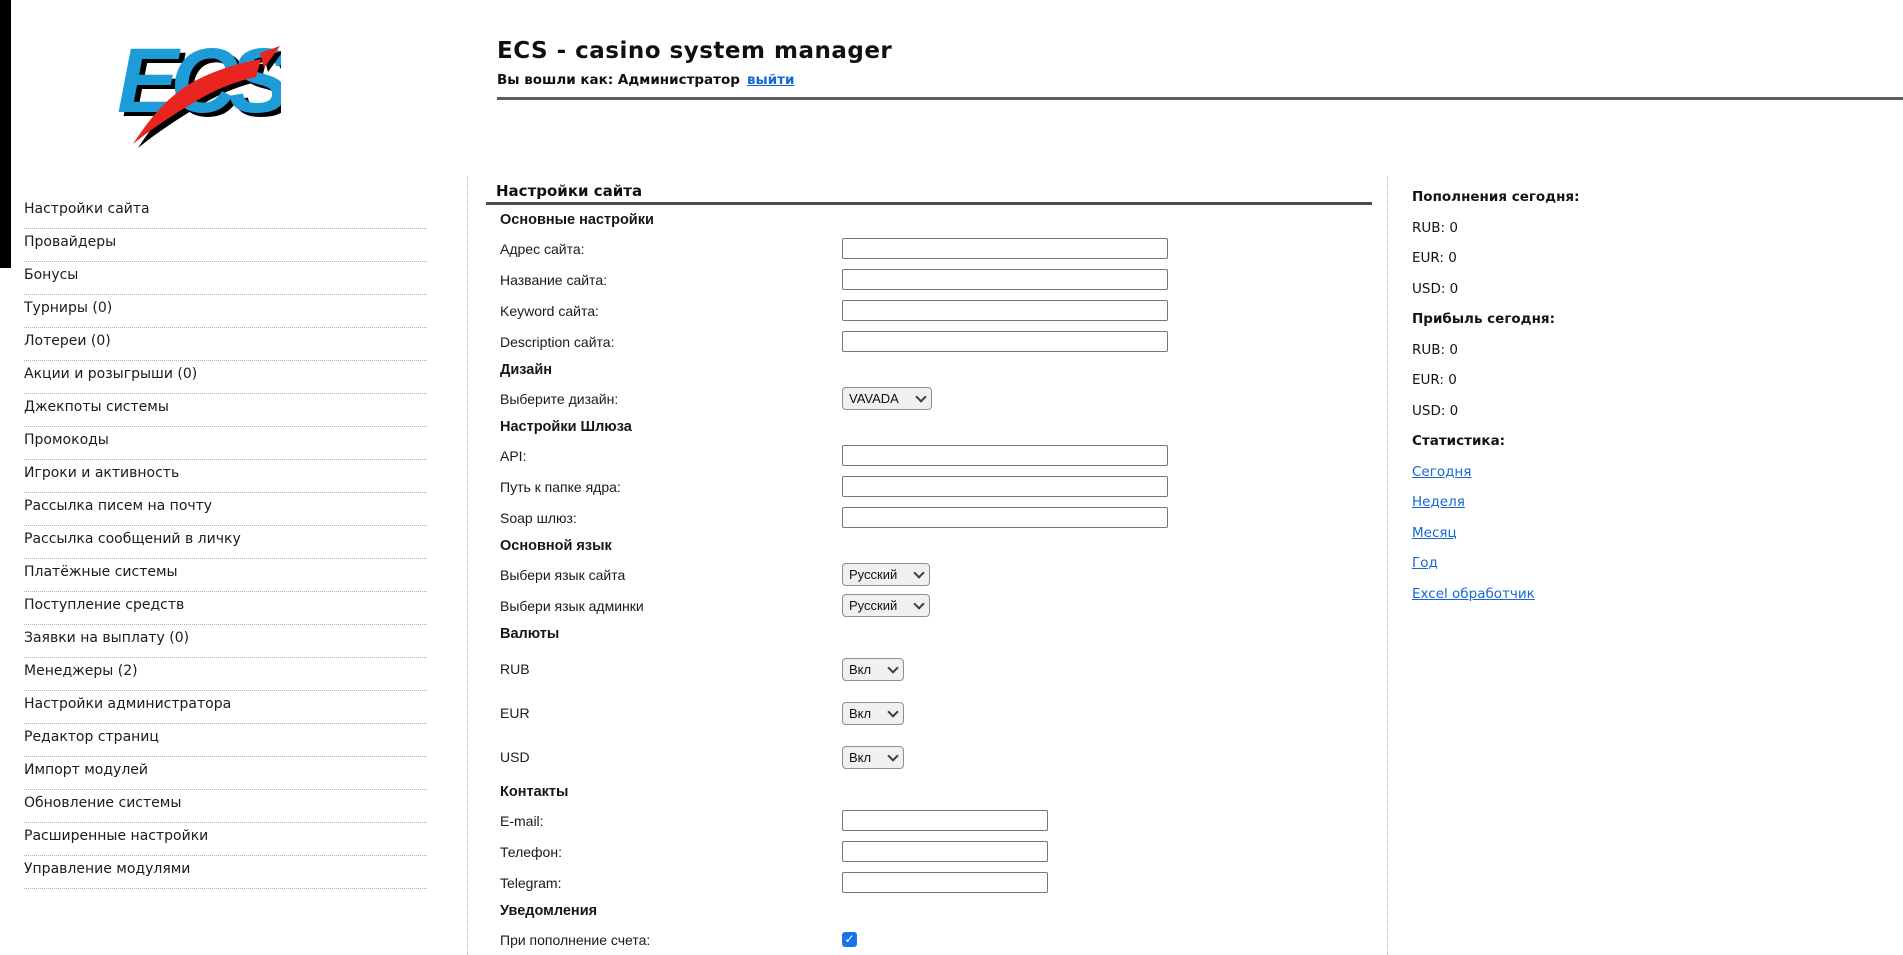 The width and height of the screenshot is (1903, 955). I want to click on stats-link: Год, so click(1425, 563).